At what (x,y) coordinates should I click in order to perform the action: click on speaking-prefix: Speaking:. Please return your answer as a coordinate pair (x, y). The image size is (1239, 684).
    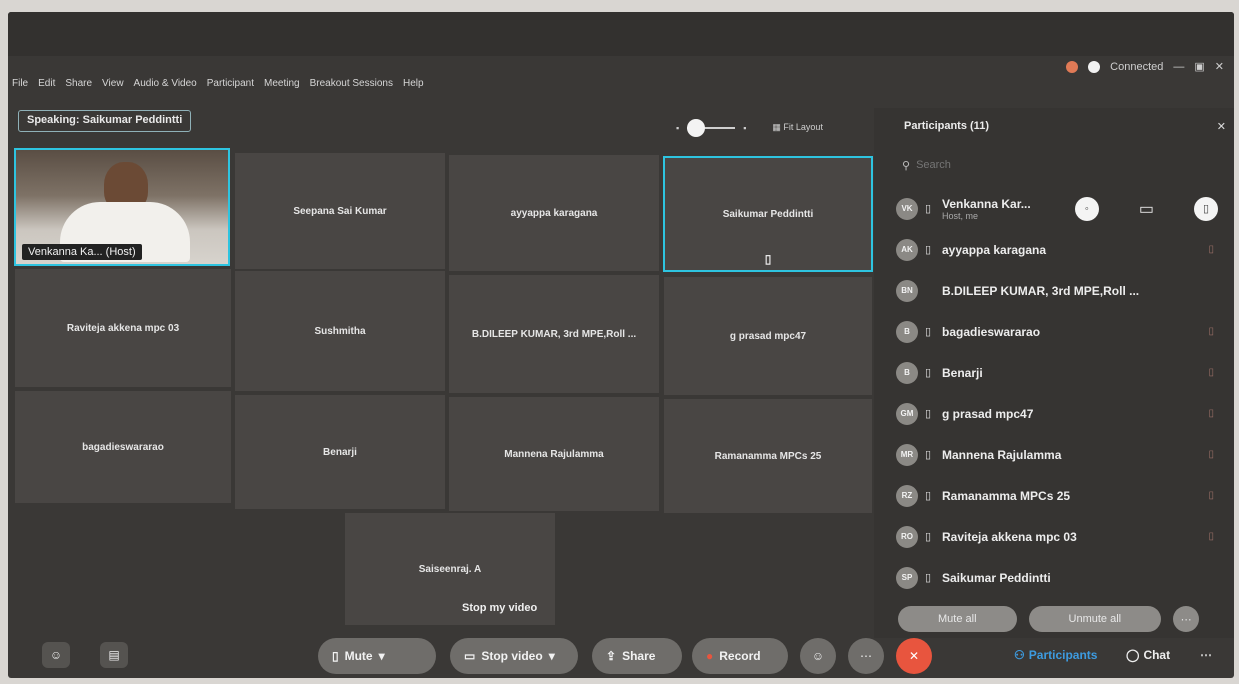
    Looking at the image, I should click on (53, 120).